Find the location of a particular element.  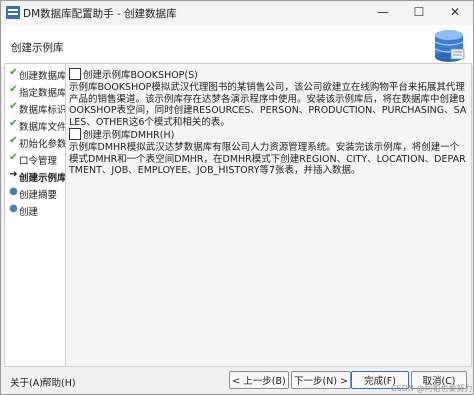

sidebar-item-label: 数据库文件 is located at coordinates (42, 127).